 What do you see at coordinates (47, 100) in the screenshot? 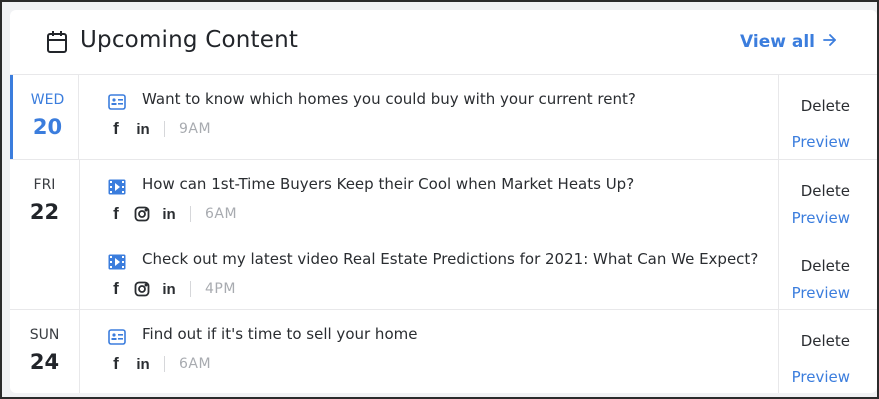
I see `day-of-week: WED` at bounding box center [47, 100].